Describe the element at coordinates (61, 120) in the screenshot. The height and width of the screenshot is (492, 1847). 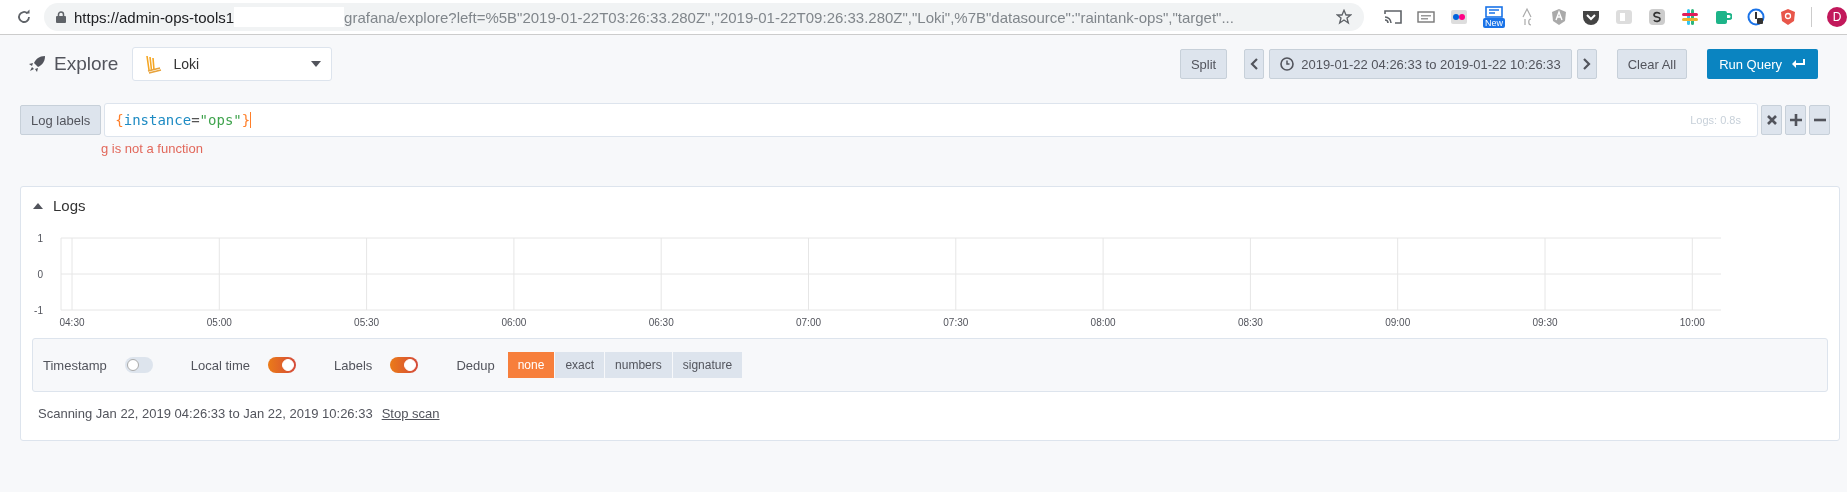
I see `log-labels-button: Log labels` at that location.